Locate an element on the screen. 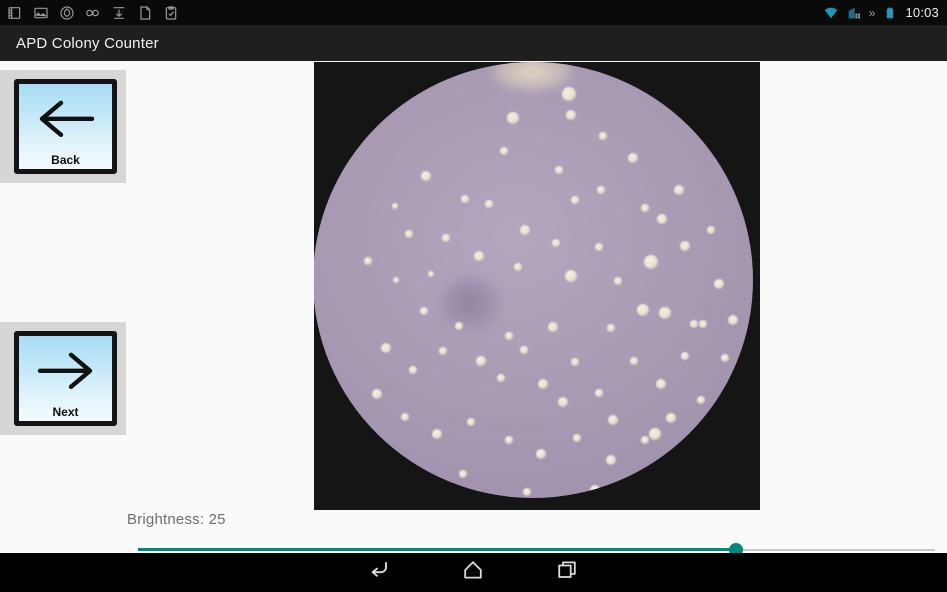 The height and width of the screenshot is (592, 947). clipboard-check-icon is located at coordinates (170, 12).